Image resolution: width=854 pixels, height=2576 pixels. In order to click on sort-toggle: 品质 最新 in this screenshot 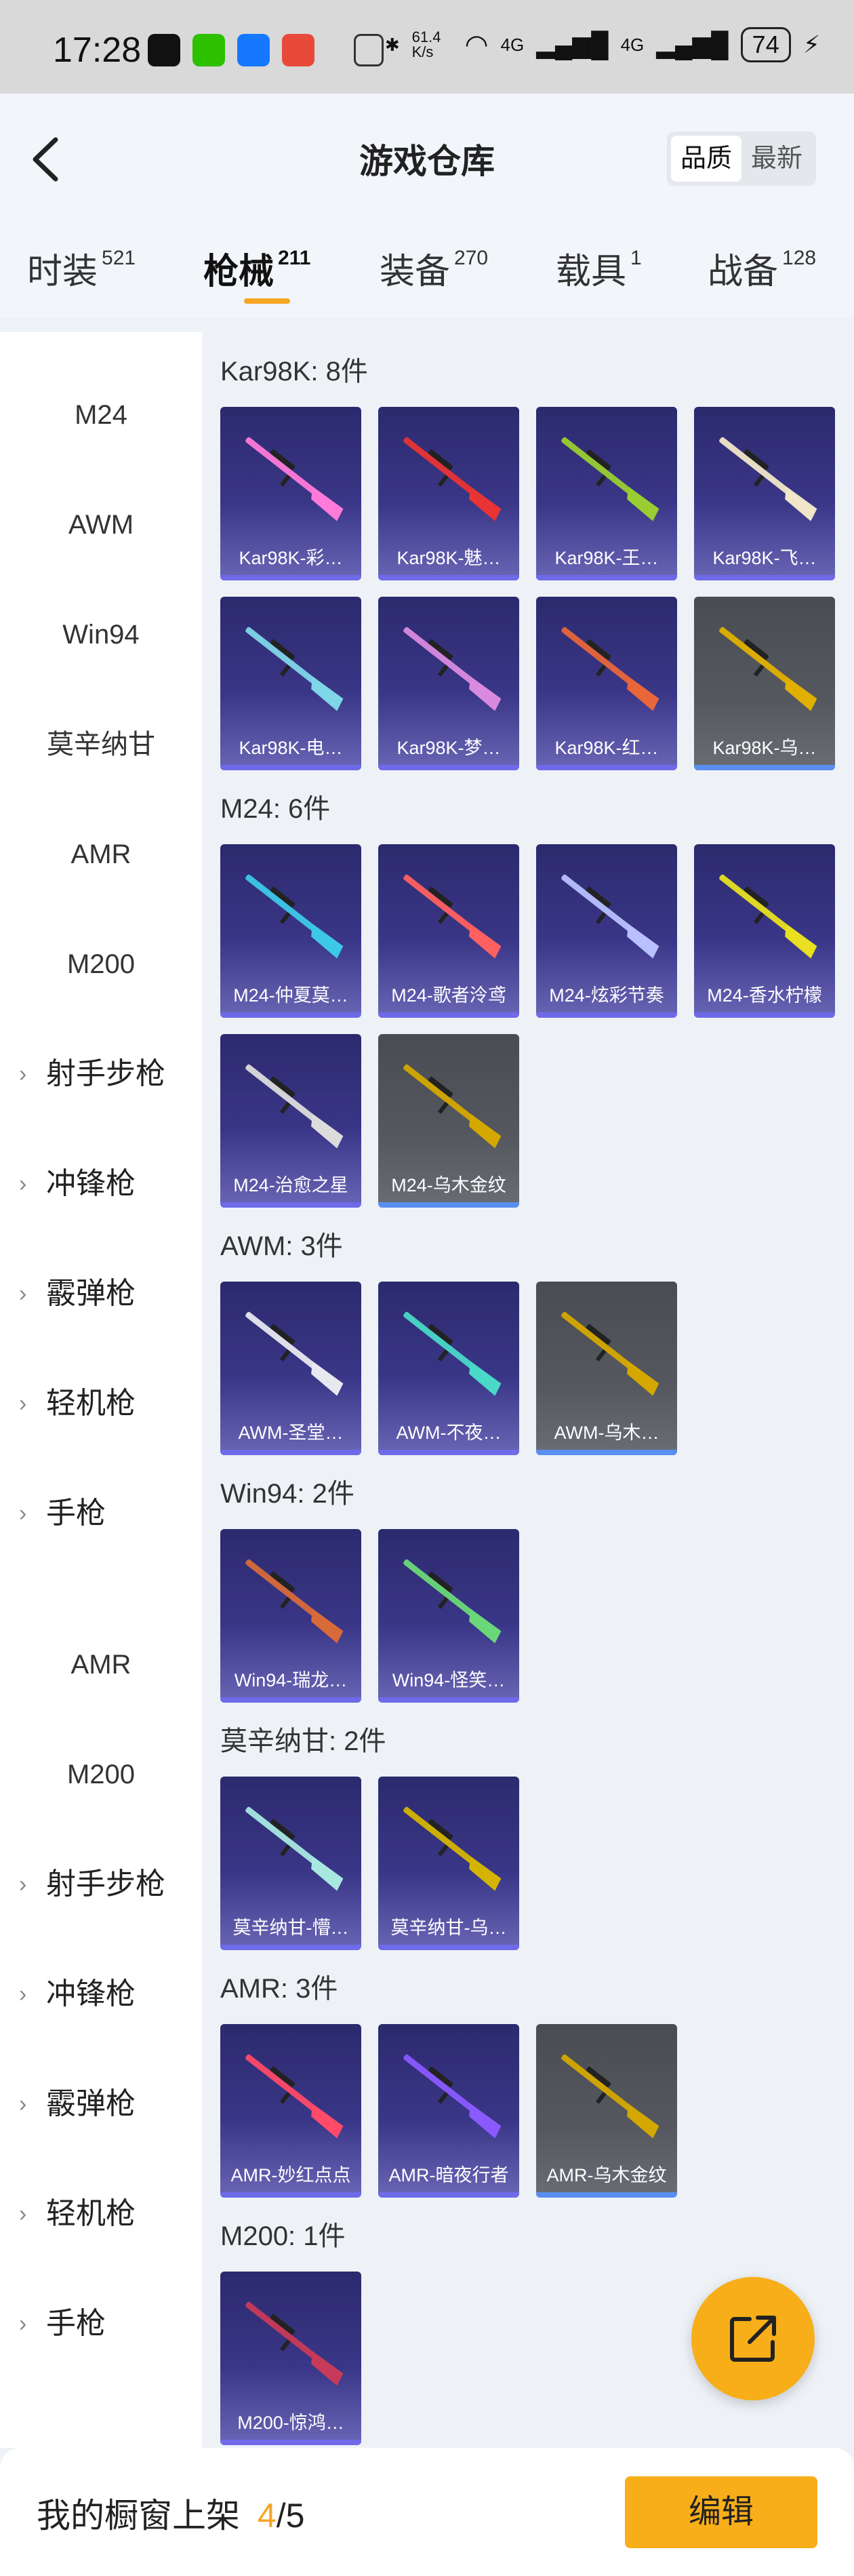, I will do `click(741, 159)`.